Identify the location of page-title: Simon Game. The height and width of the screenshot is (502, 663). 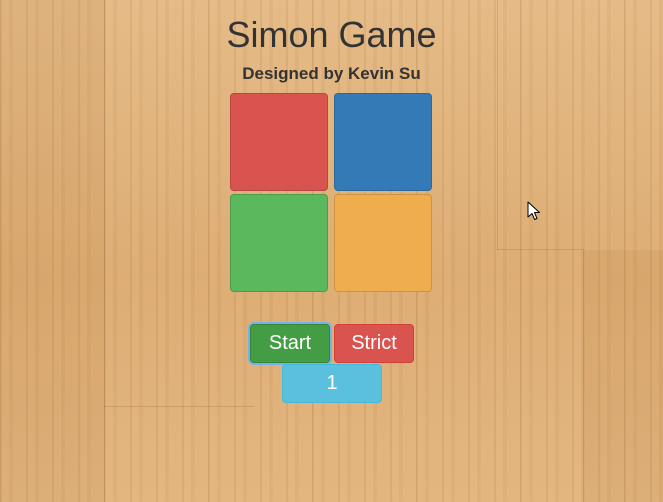
(331, 34).